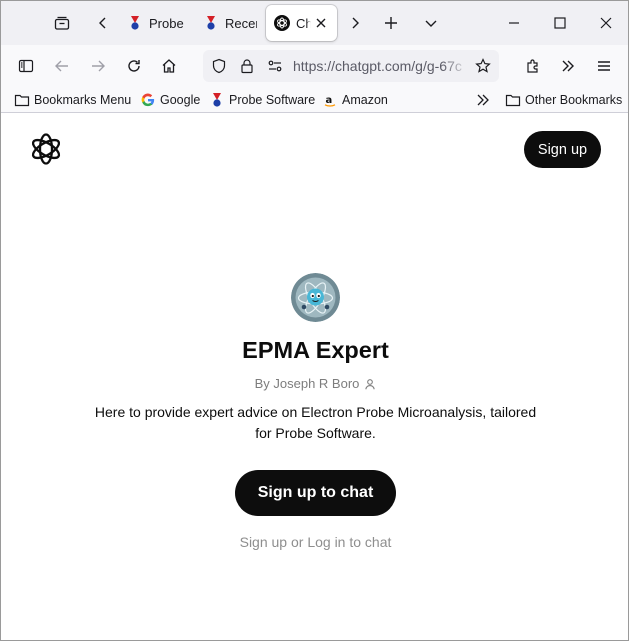 The height and width of the screenshot is (641, 629). I want to click on bookmark-other-bookmarks: Other Bookmarks, so click(563, 100).